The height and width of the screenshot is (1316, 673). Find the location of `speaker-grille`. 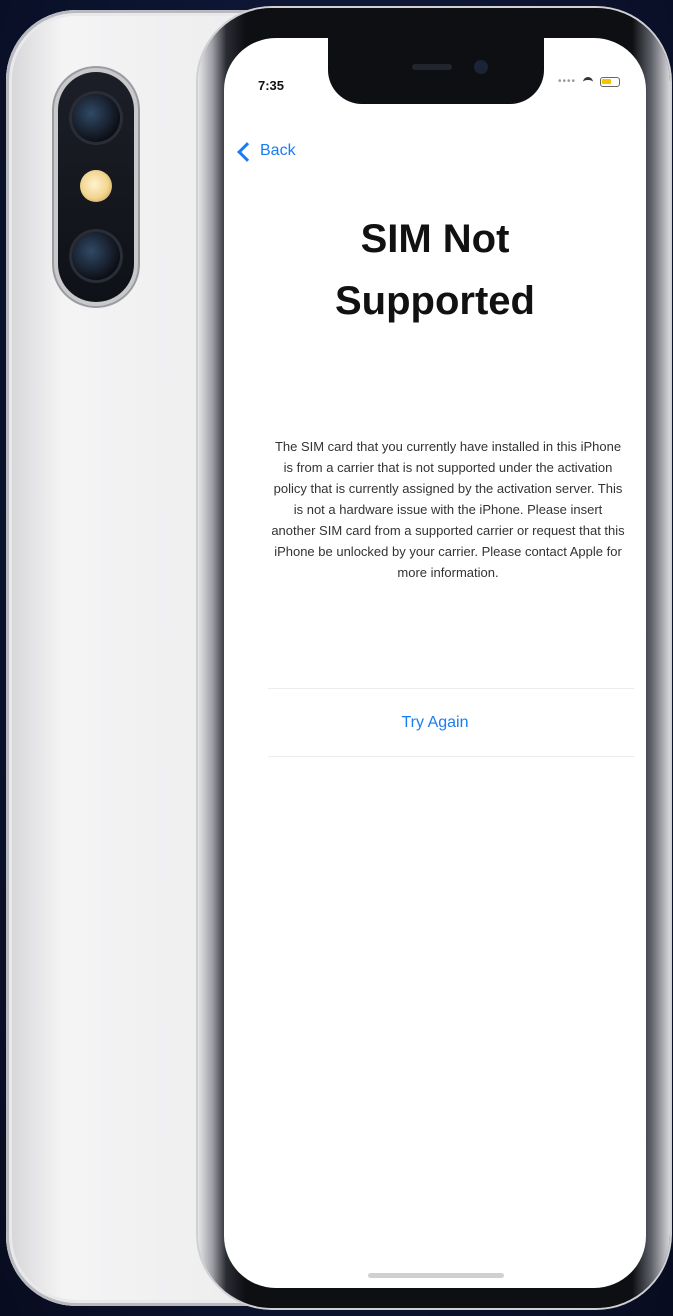

speaker-grille is located at coordinates (432, 67).